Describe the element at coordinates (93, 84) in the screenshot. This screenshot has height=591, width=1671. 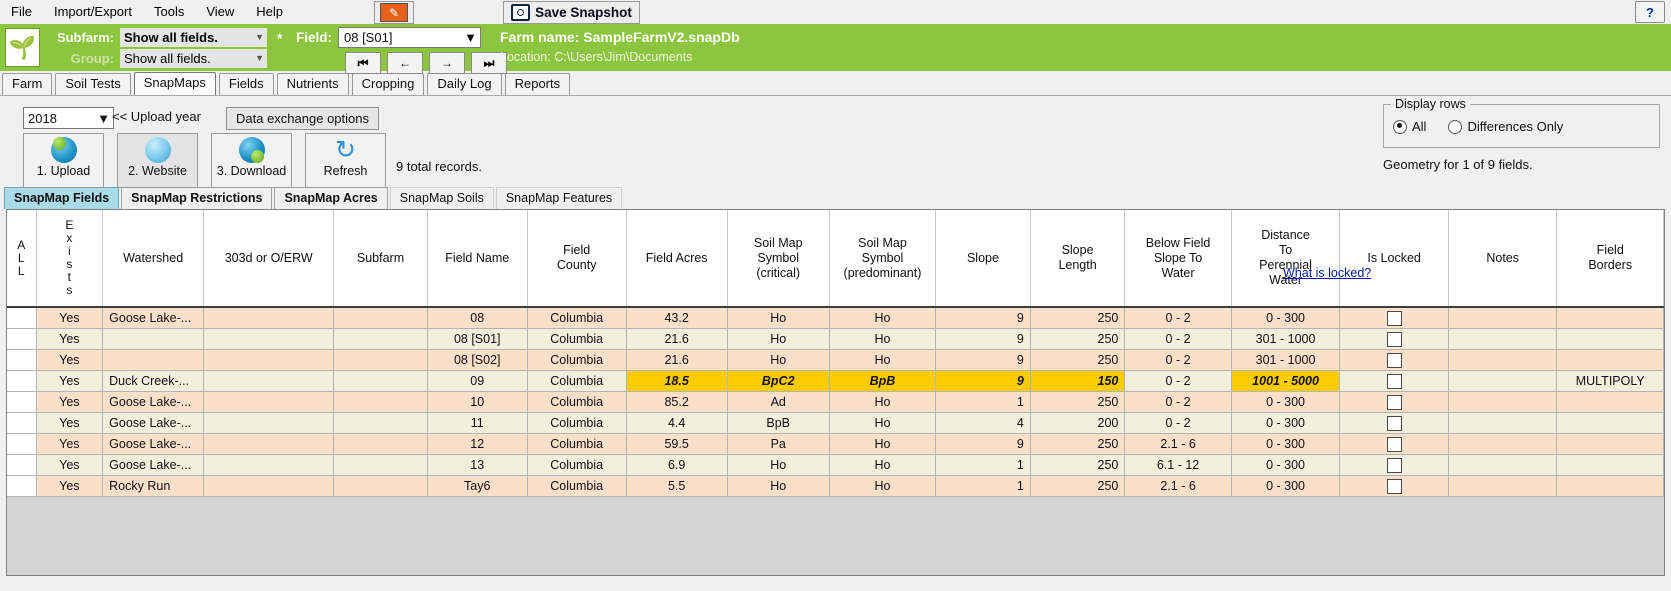
I see `tab-soil-tests: Soil Tests` at that location.